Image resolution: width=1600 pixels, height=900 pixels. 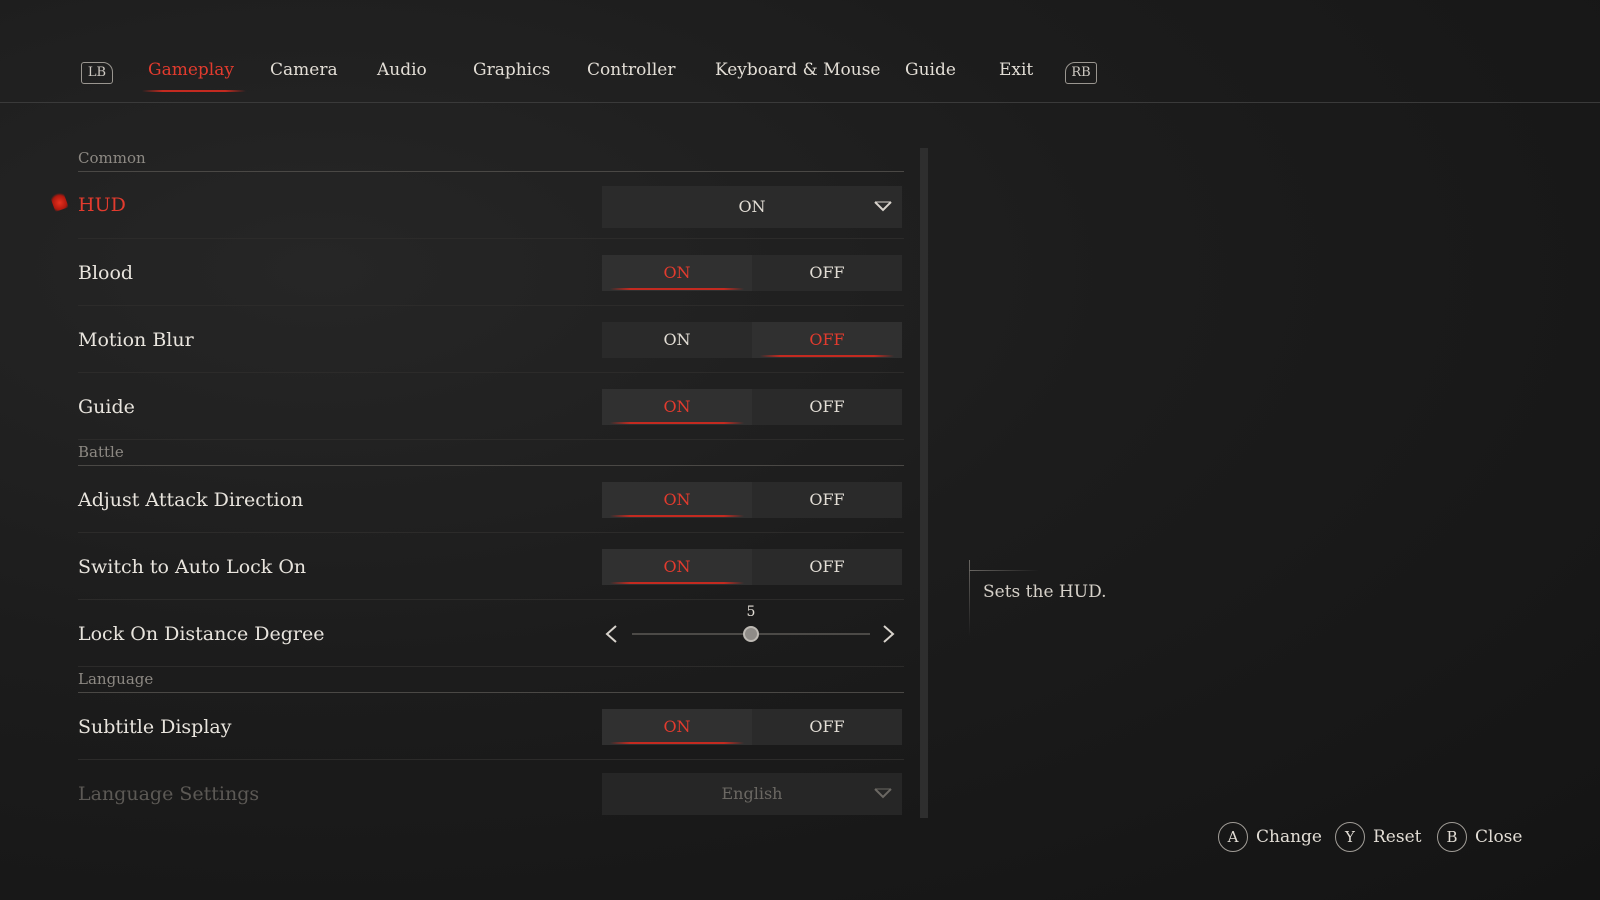 I want to click on guide-off-option: OFF, so click(x=827, y=407).